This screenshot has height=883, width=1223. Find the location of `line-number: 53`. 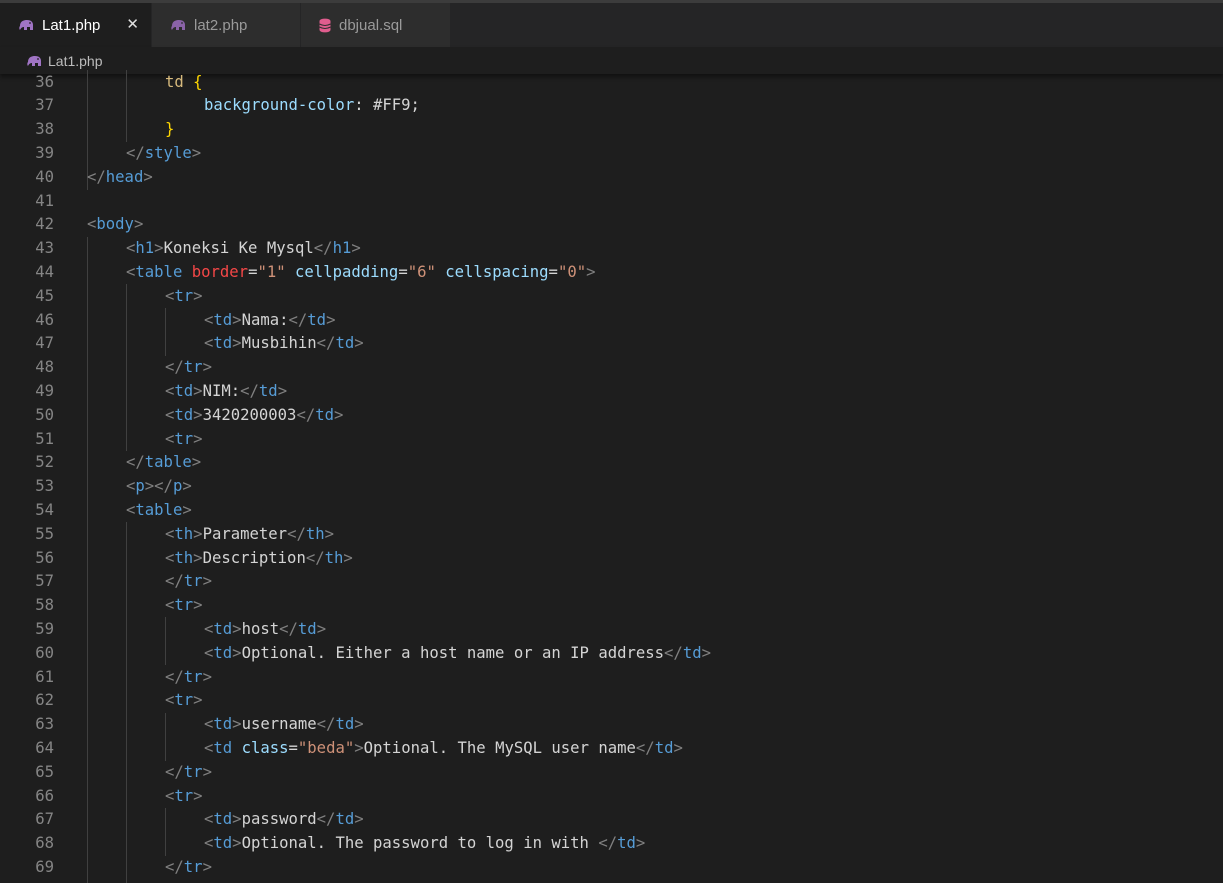

line-number: 53 is located at coordinates (44, 486).